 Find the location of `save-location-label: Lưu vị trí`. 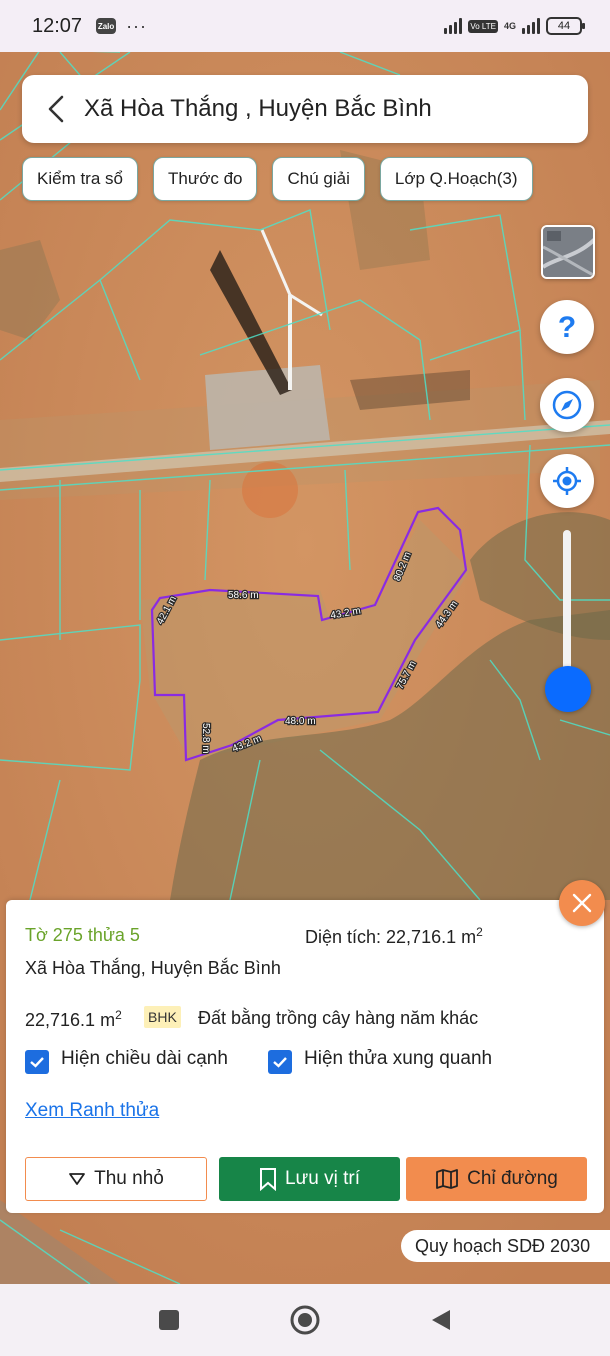

save-location-label: Lưu vị trí is located at coordinates (322, 1178).